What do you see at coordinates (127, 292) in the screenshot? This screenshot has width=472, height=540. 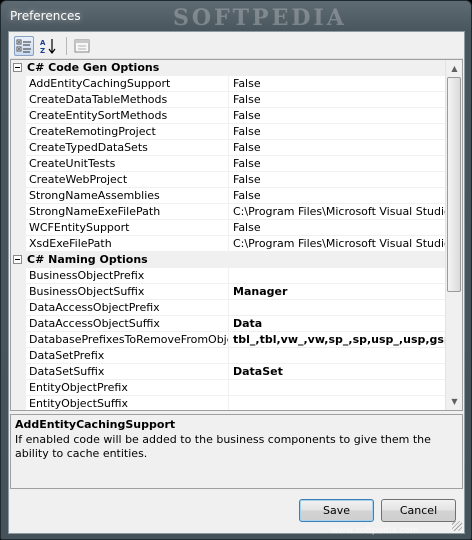 I see `property-name: BusinessObjectSuffix` at bounding box center [127, 292].